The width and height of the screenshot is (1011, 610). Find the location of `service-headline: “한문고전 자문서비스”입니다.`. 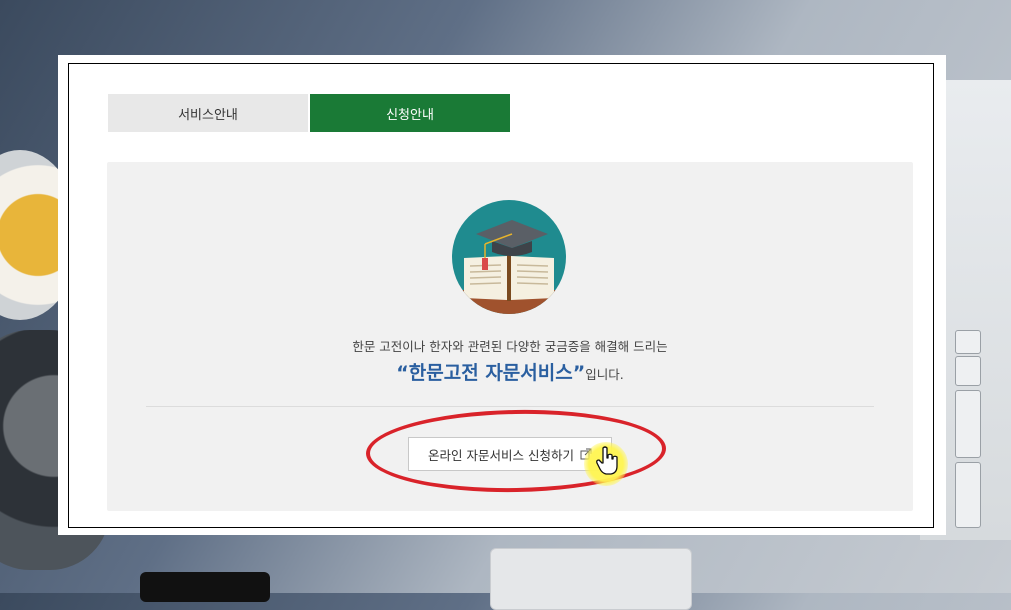

service-headline: “한문고전 자문서비스”입니다. is located at coordinates (510, 371).